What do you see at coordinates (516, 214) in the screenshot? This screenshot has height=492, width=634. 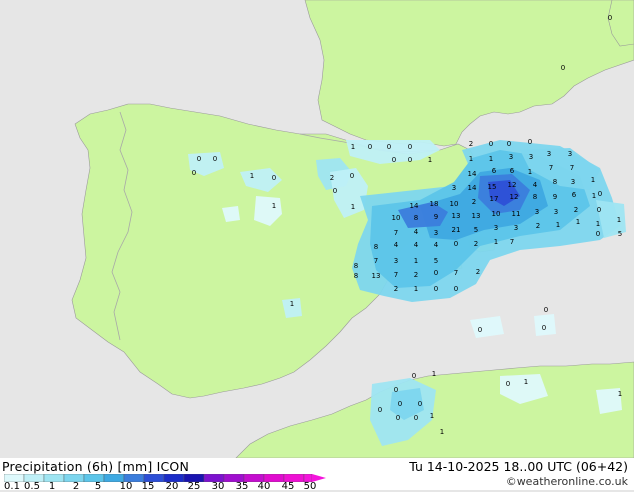 I see `precip-value-label: 11` at bounding box center [516, 214].